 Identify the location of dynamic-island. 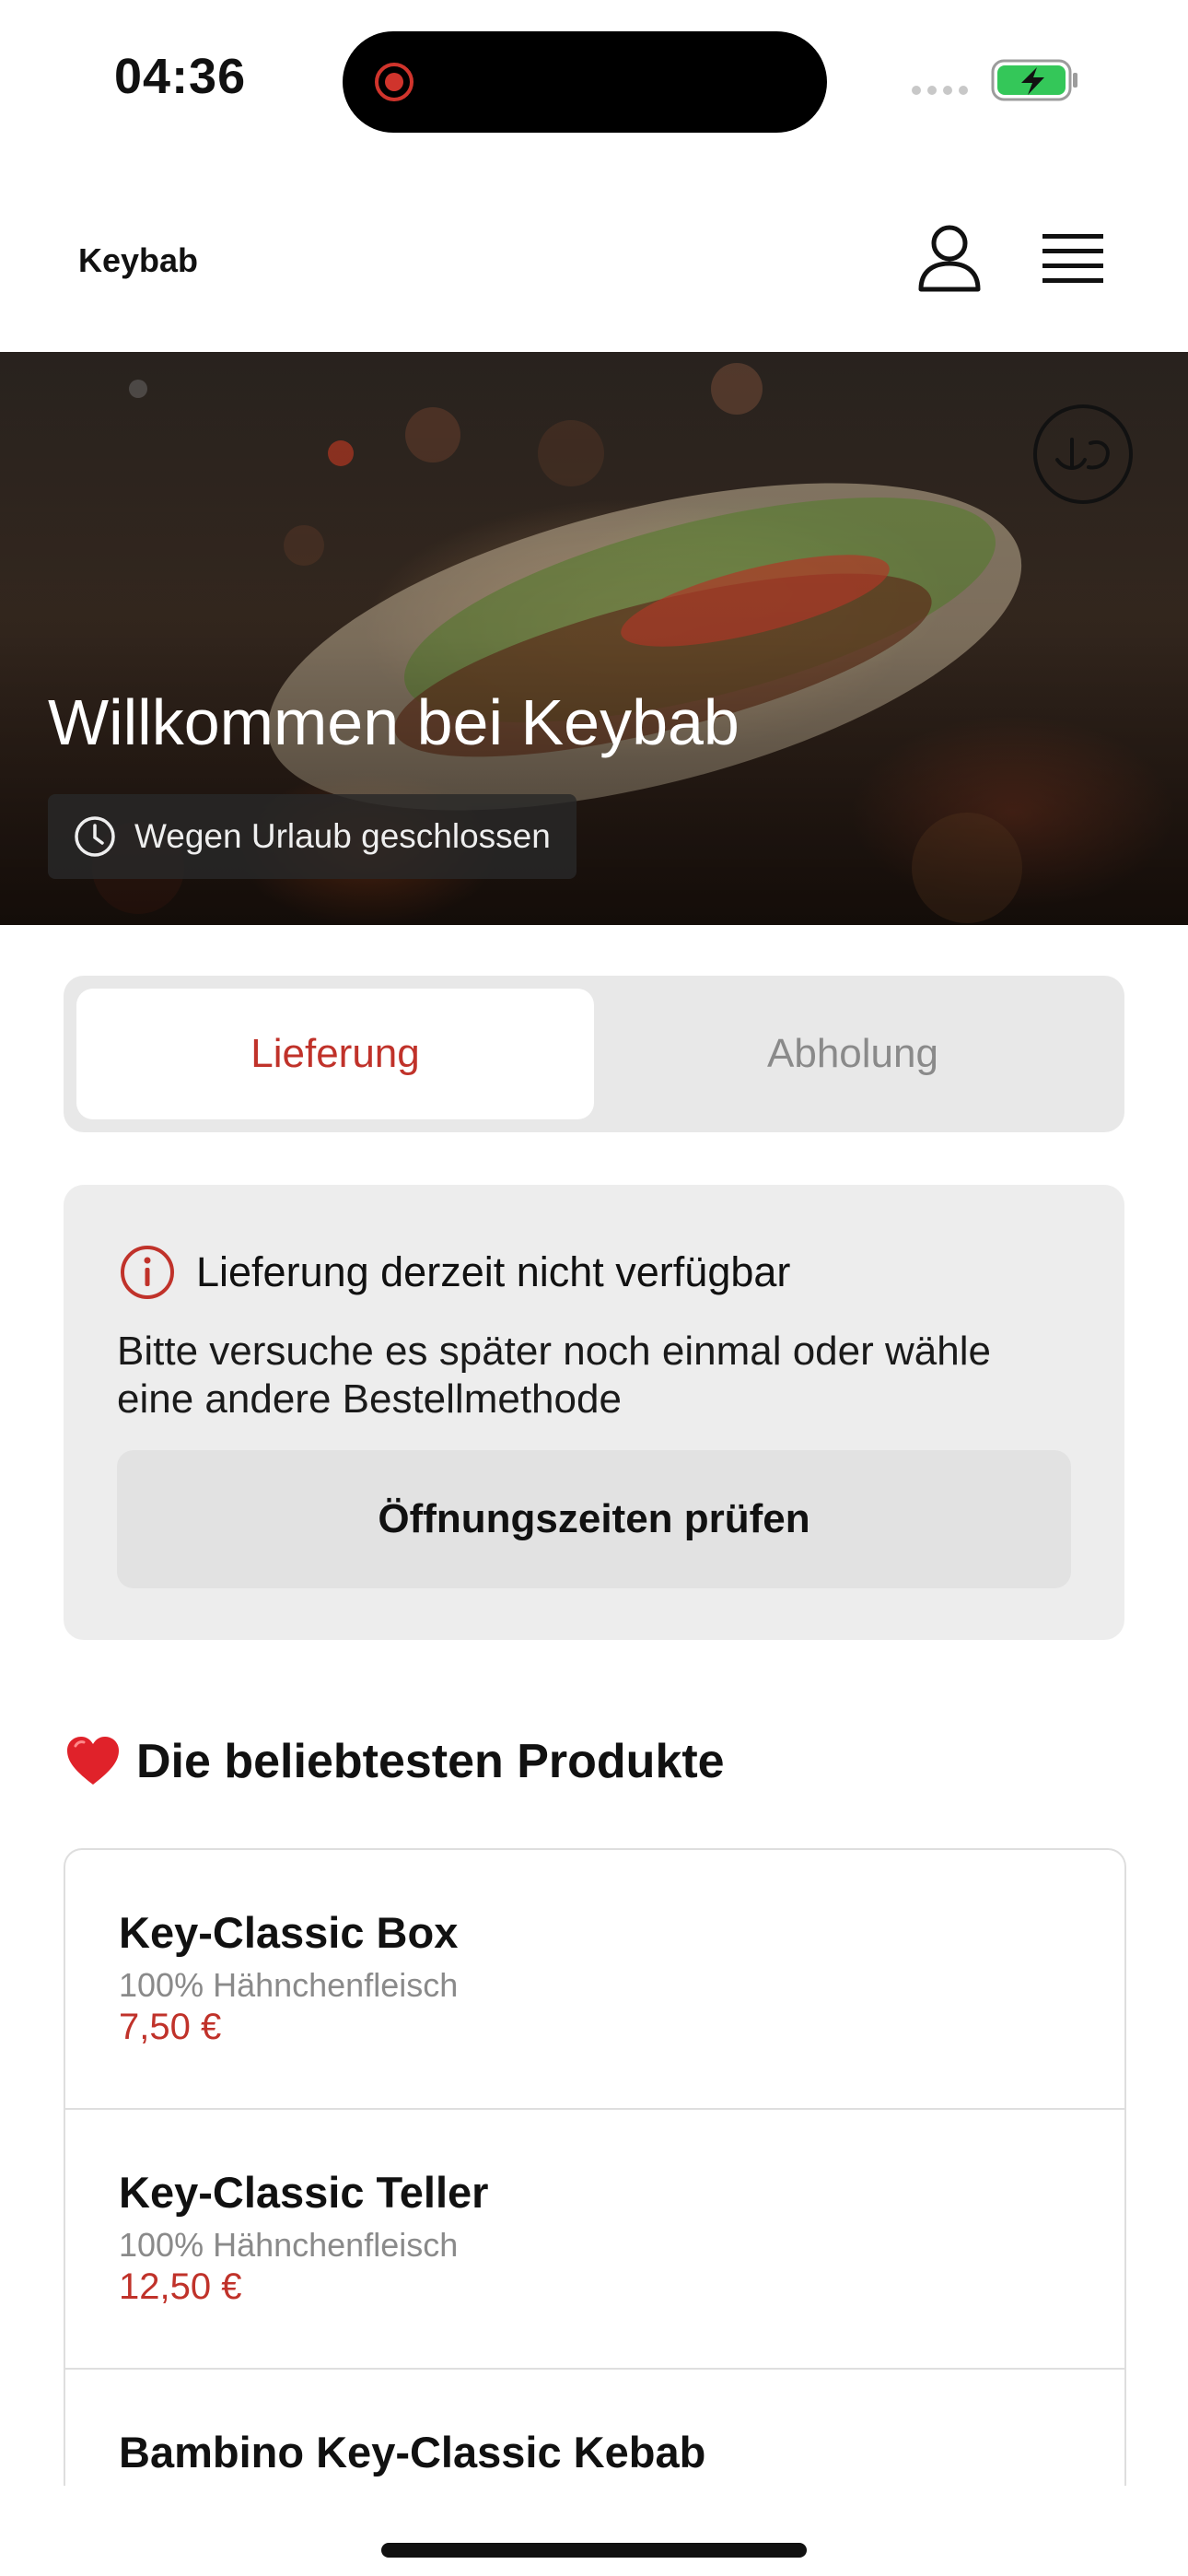
(585, 82).